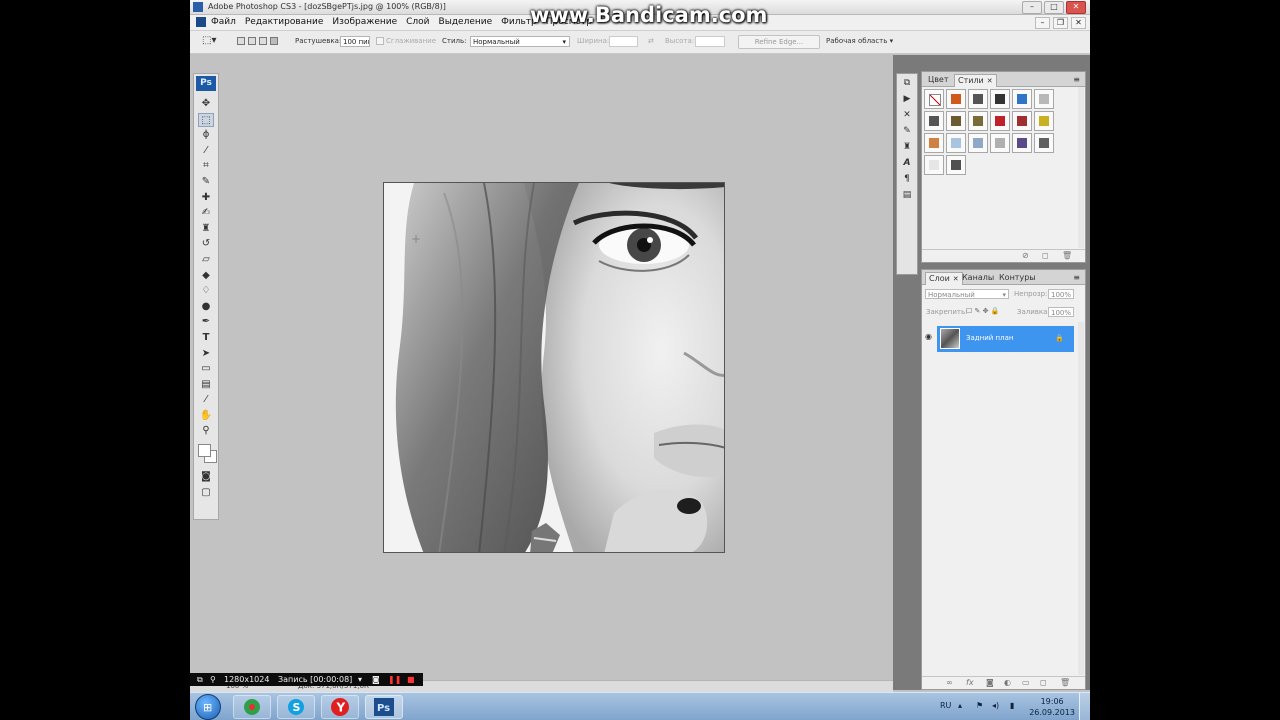 This screenshot has width=1280, height=720. I want to click on history-brush-tool-icon: ↺, so click(206, 244).